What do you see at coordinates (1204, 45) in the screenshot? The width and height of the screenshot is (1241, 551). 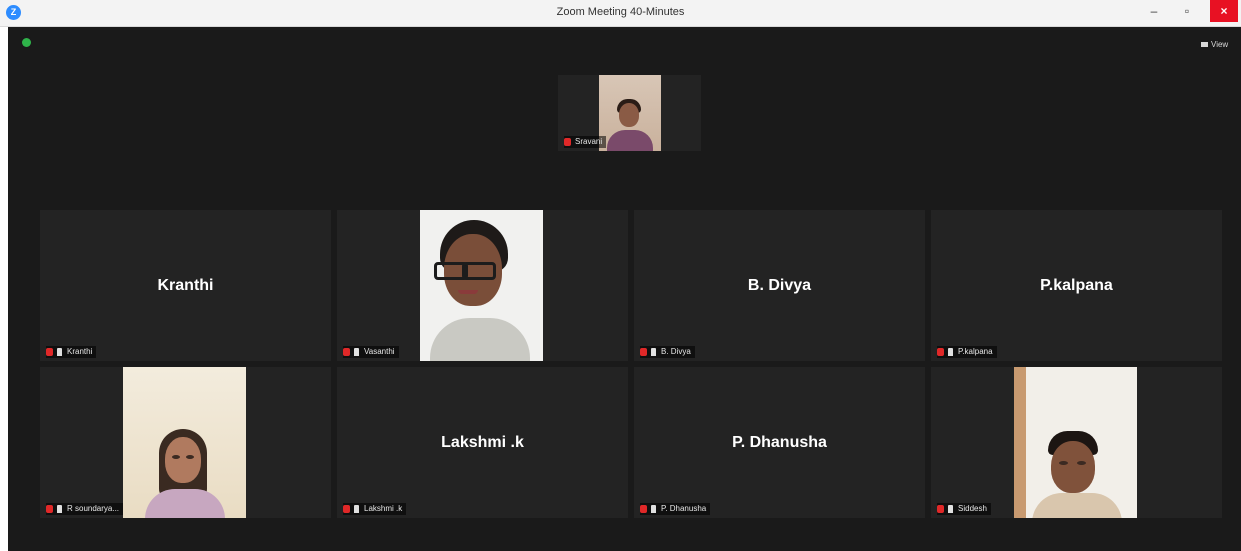 I see `grid-view-icon` at bounding box center [1204, 45].